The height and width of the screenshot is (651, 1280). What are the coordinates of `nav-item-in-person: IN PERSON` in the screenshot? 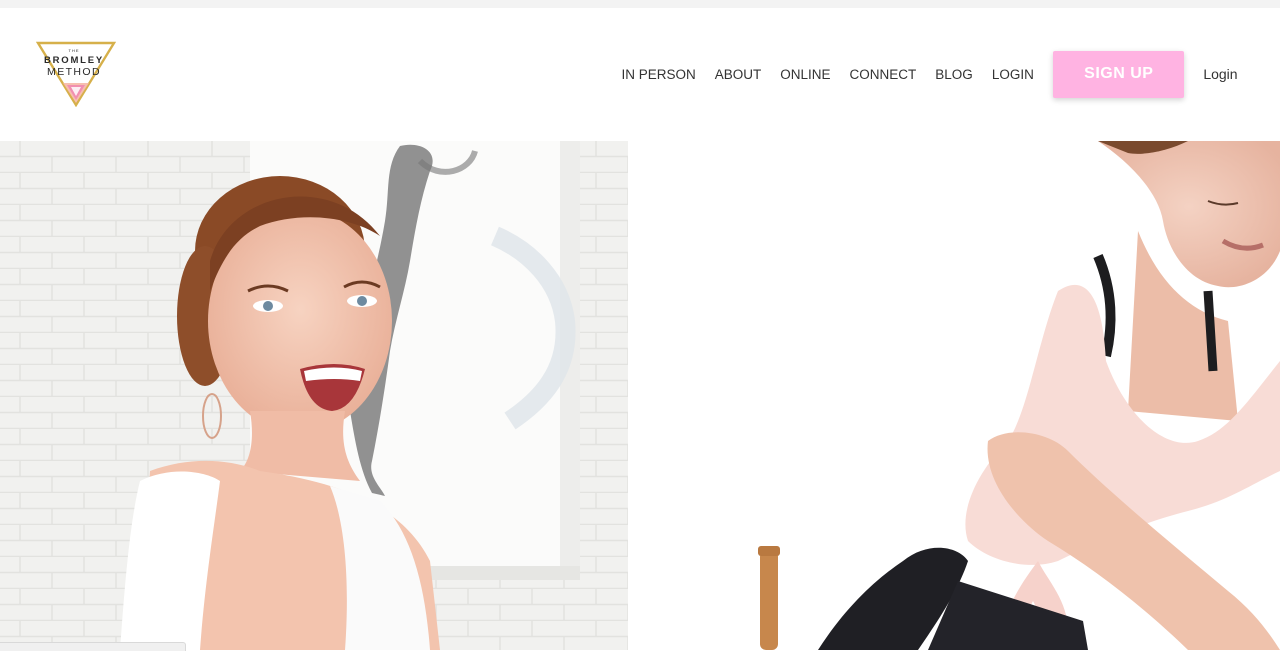 It's located at (659, 74).